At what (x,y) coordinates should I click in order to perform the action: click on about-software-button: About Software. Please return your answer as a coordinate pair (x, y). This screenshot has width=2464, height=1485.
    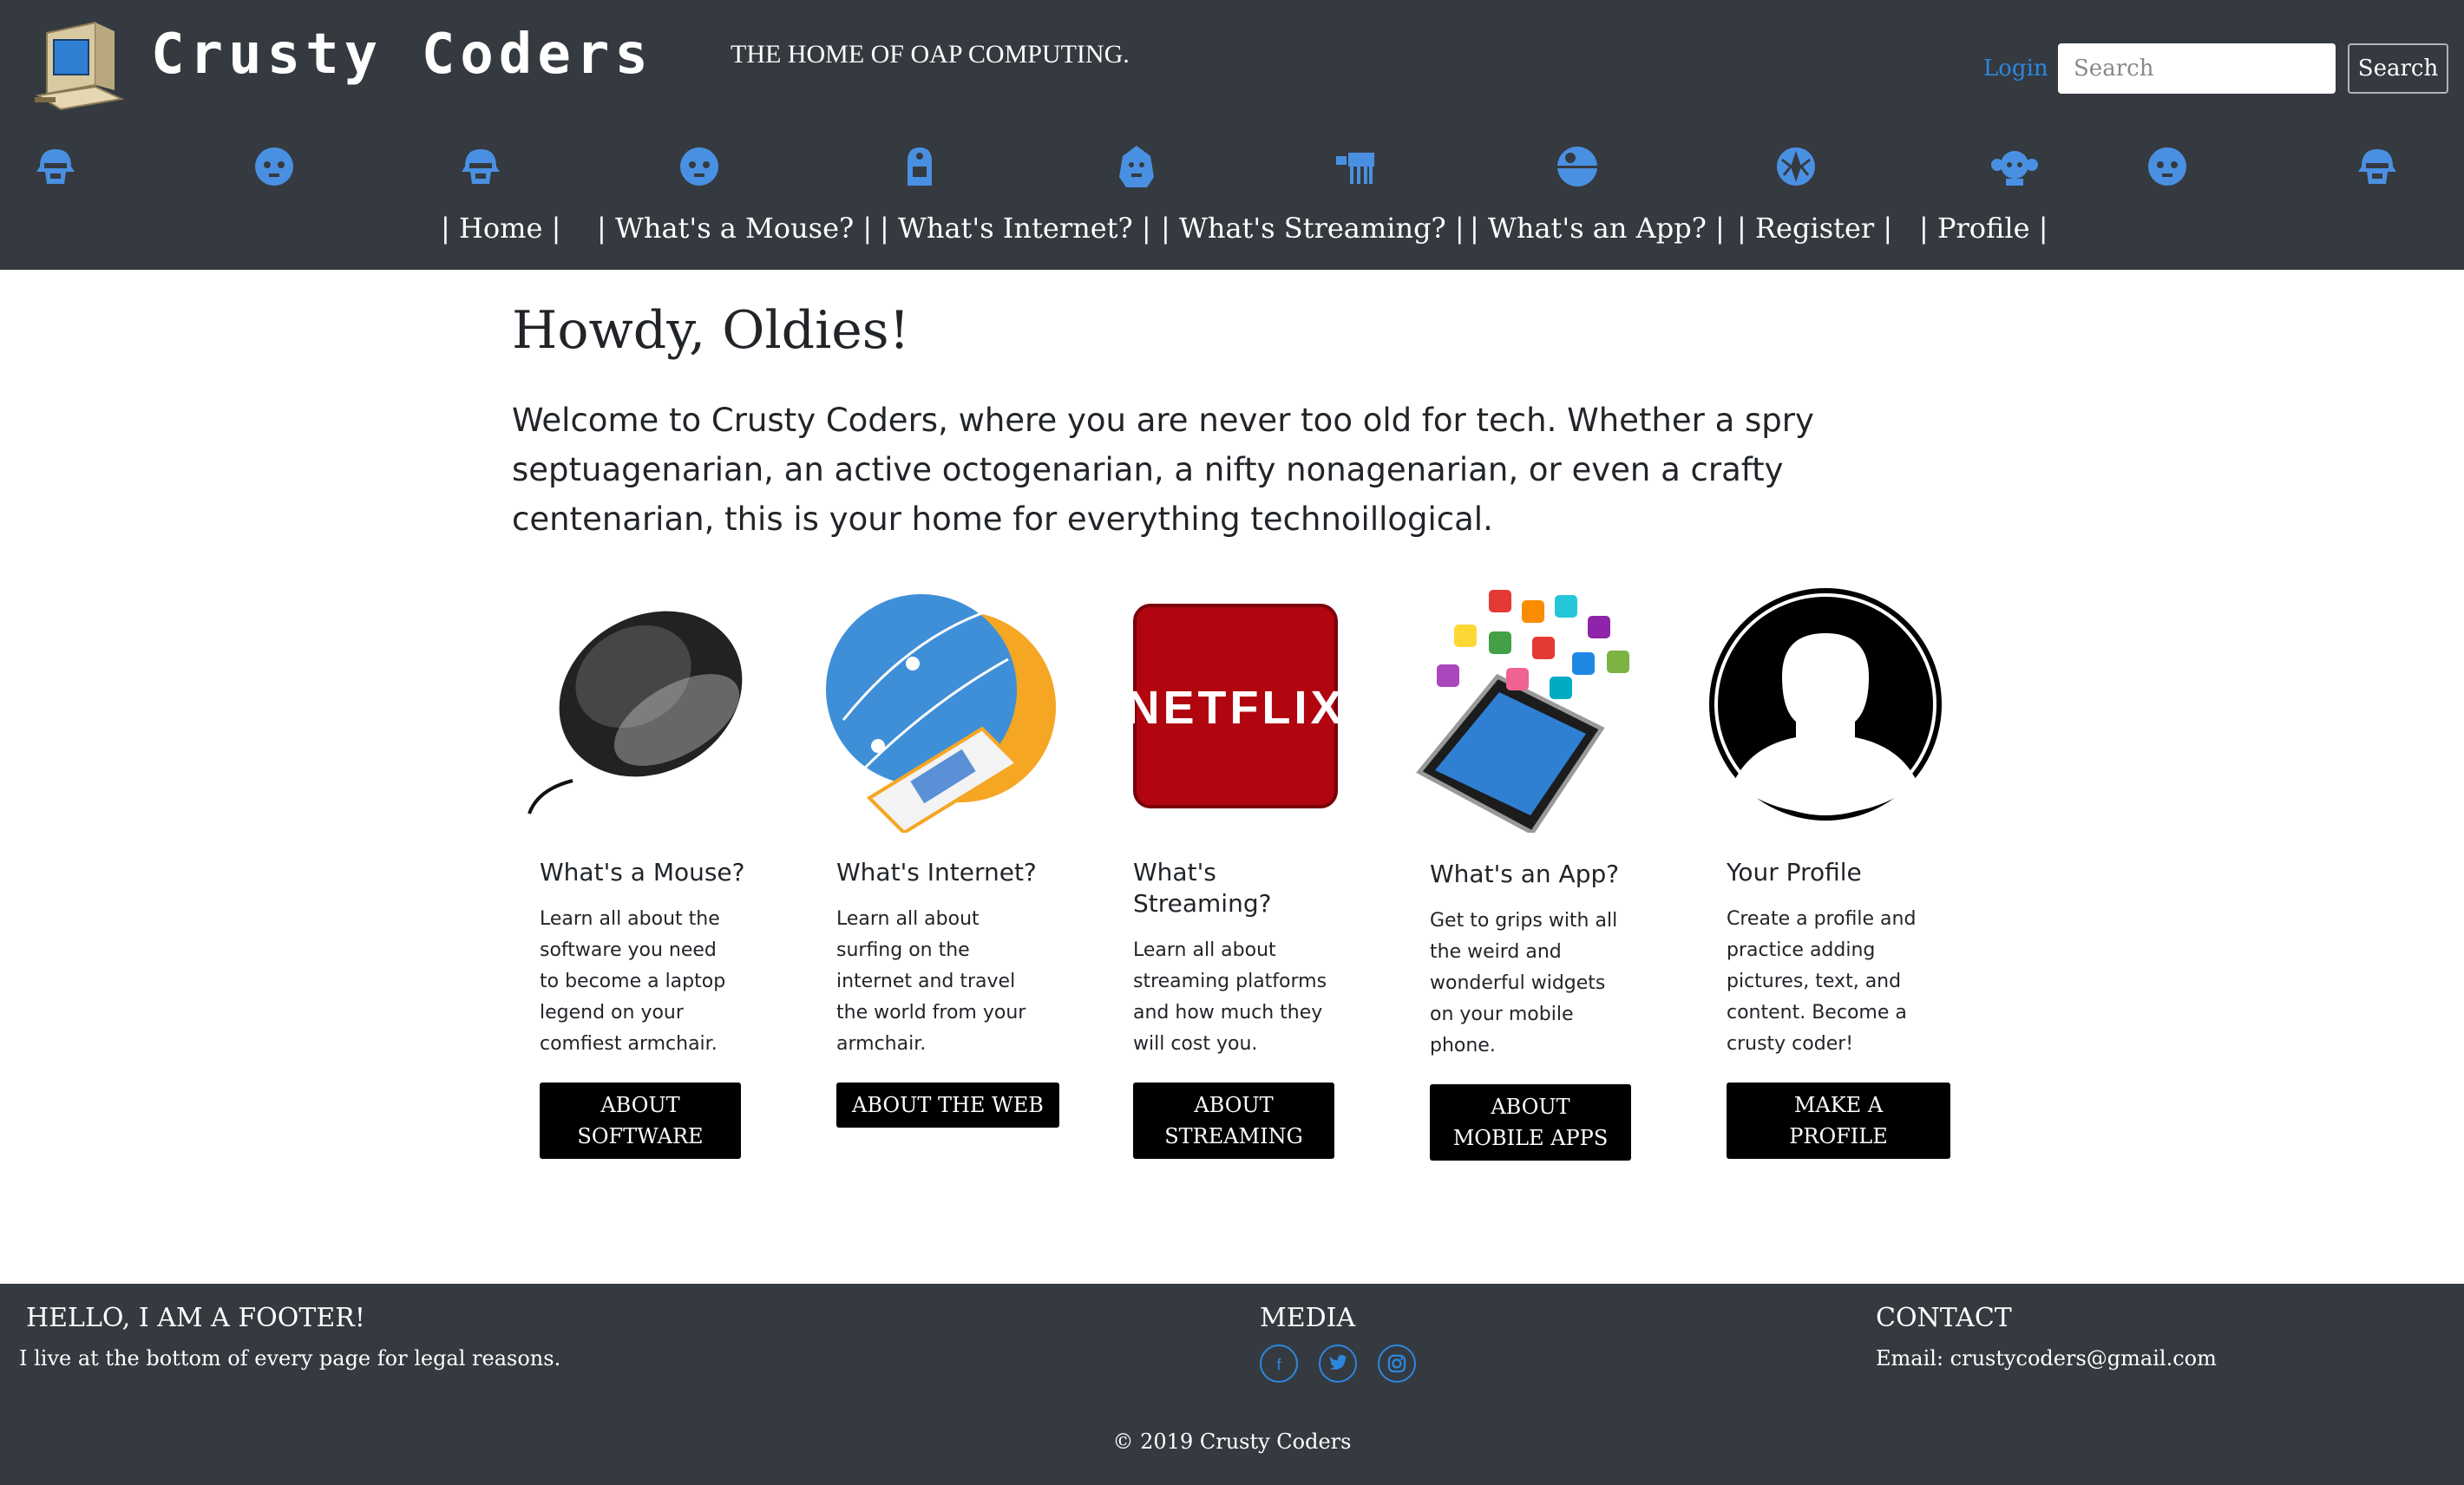
    Looking at the image, I should click on (640, 1121).